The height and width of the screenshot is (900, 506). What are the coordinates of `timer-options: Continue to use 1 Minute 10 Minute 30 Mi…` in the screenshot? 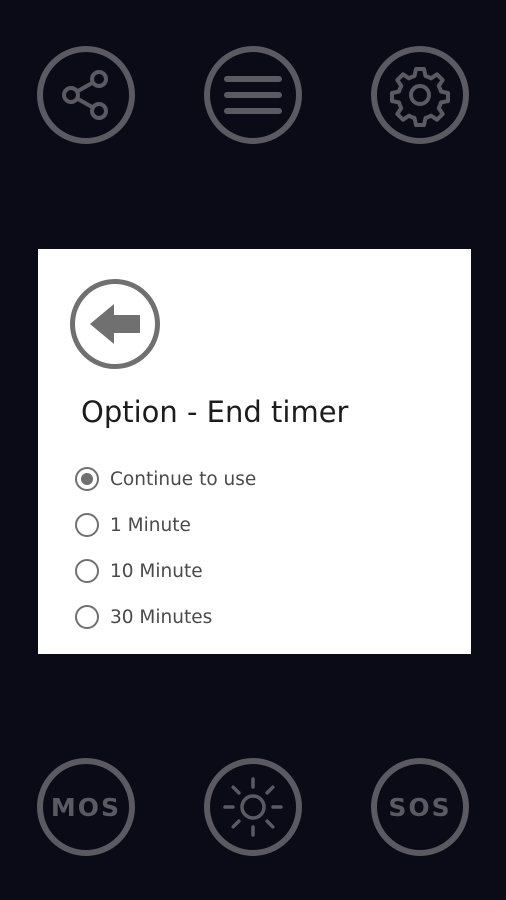 It's located at (165, 548).